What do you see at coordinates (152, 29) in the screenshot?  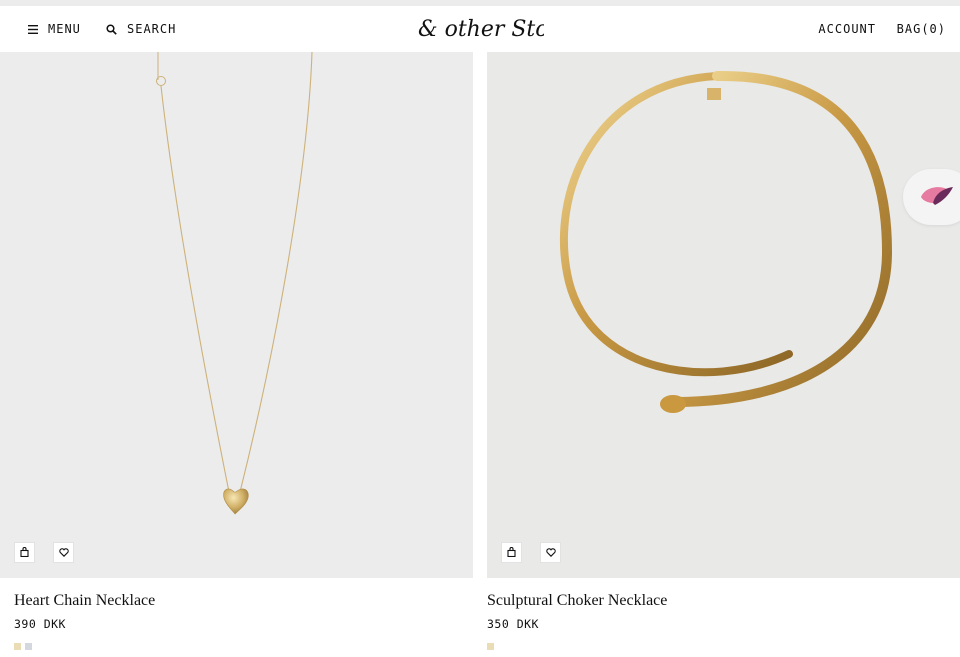 I see `search-label: SEARCH` at bounding box center [152, 29].